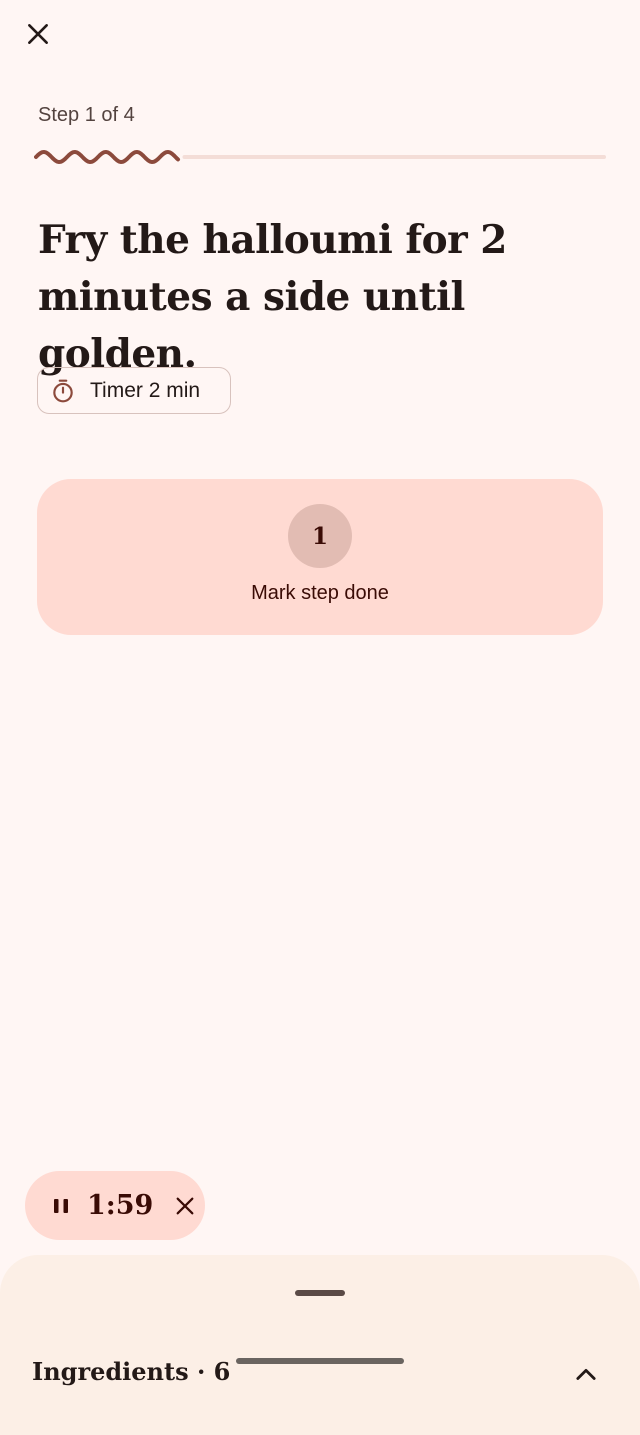  What do you see at coordinates (320, 1345) in the screenshot?
I see `ingredients-sheet: Ingredients · 6` at bounding box center [320, 1345].